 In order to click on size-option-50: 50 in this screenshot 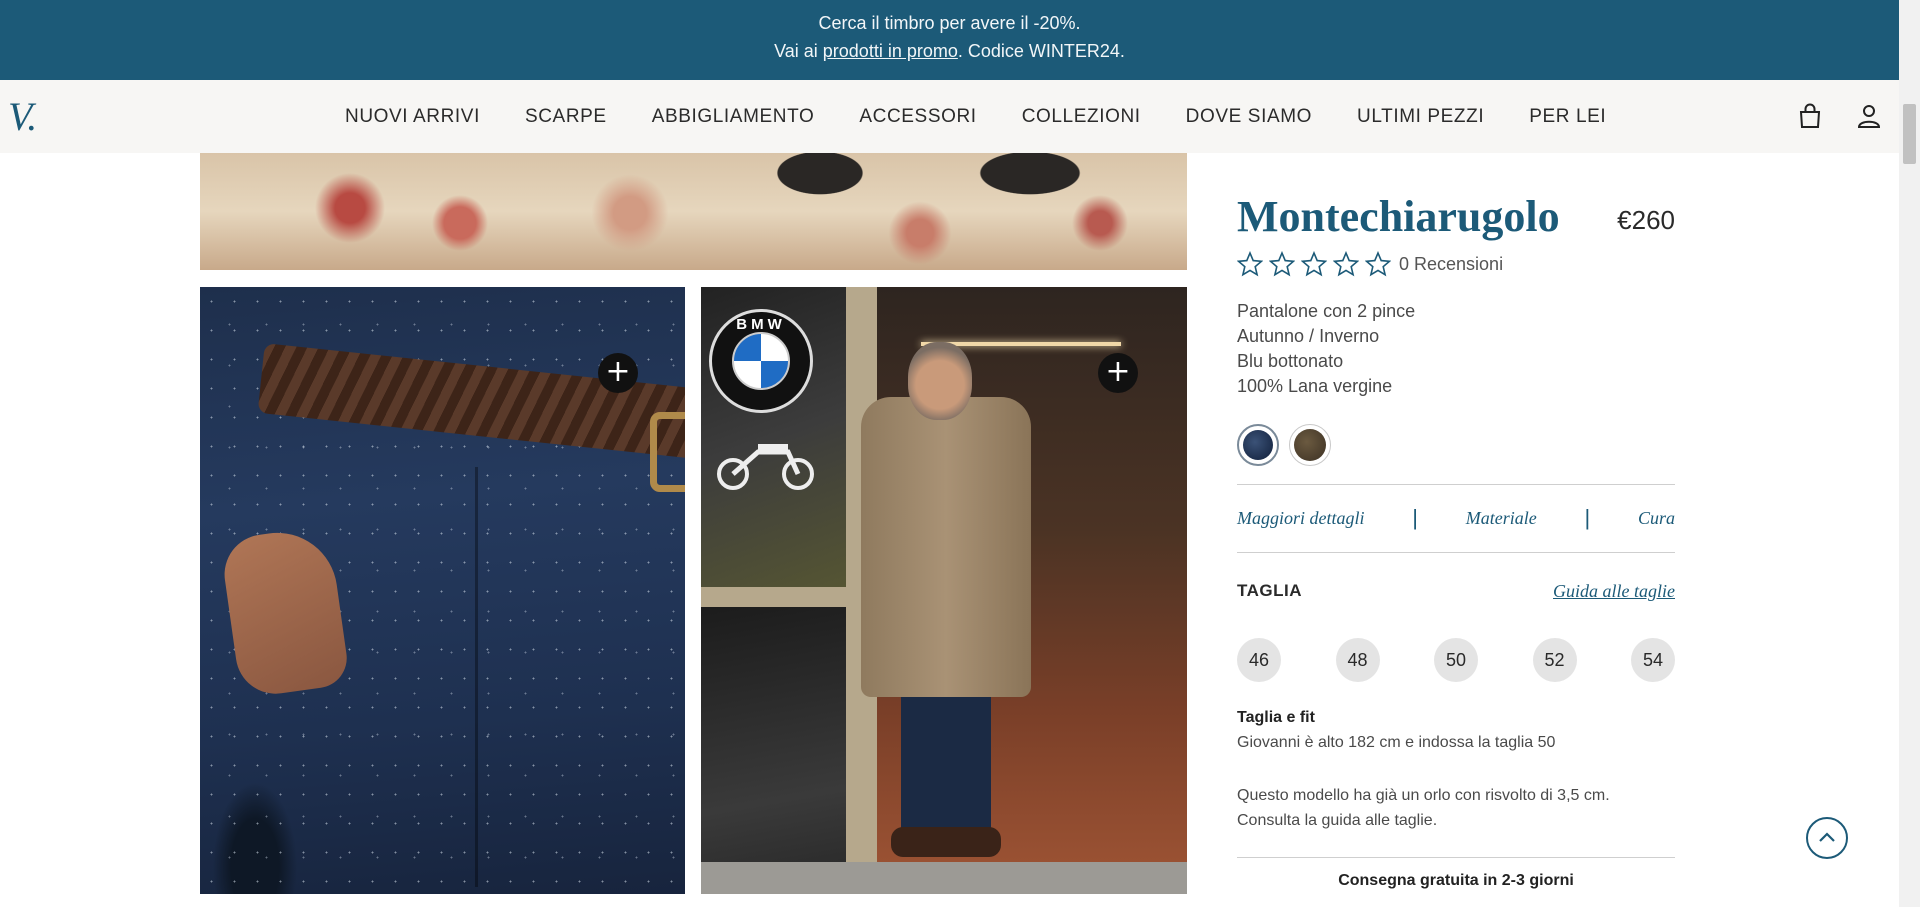, I will do `click(1456, 660)`.